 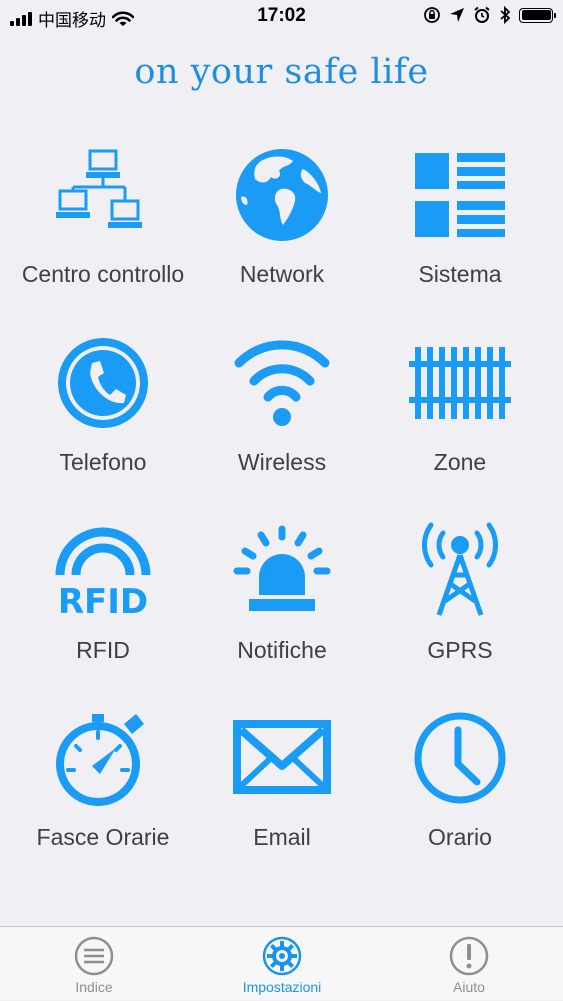 What do you see at coordinates (537, 15) in the screenshot?
I see `battery-icon` at bounding box center [537, 15].